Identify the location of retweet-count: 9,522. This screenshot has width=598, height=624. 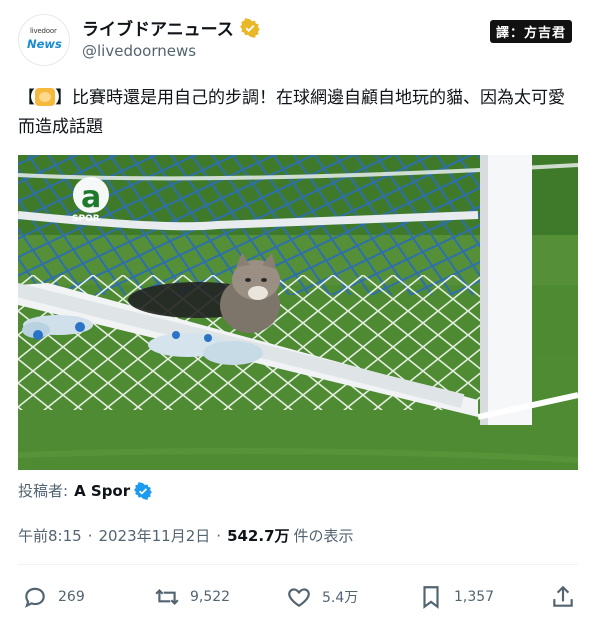
(210, 597).